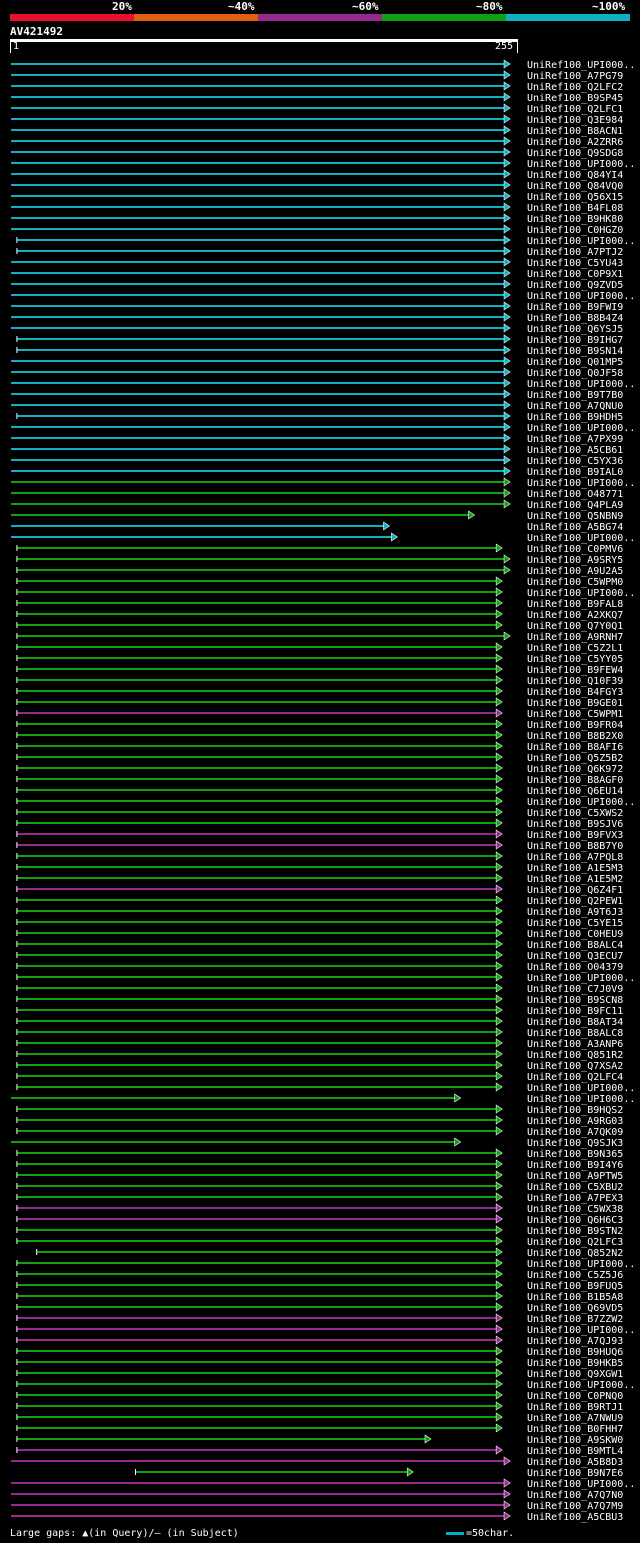 Image resolution: width=640 pixels, height=1543 pixels. Describe the element at coordinates (575, 472) in the screenshot. I see `hit-label: UniRef100_B9IAL0` at that location.